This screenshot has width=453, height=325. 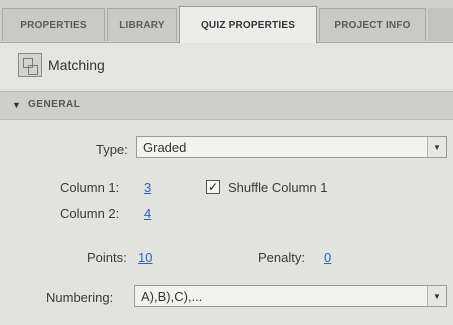 I want to click on numbering-label: Numbering:, so click(x=80, y=297).